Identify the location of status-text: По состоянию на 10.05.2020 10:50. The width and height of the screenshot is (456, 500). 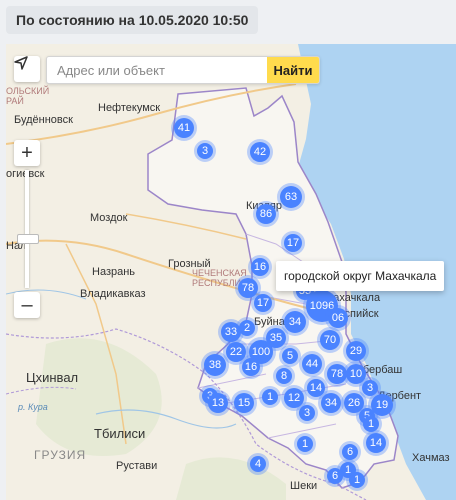
(132, 20).